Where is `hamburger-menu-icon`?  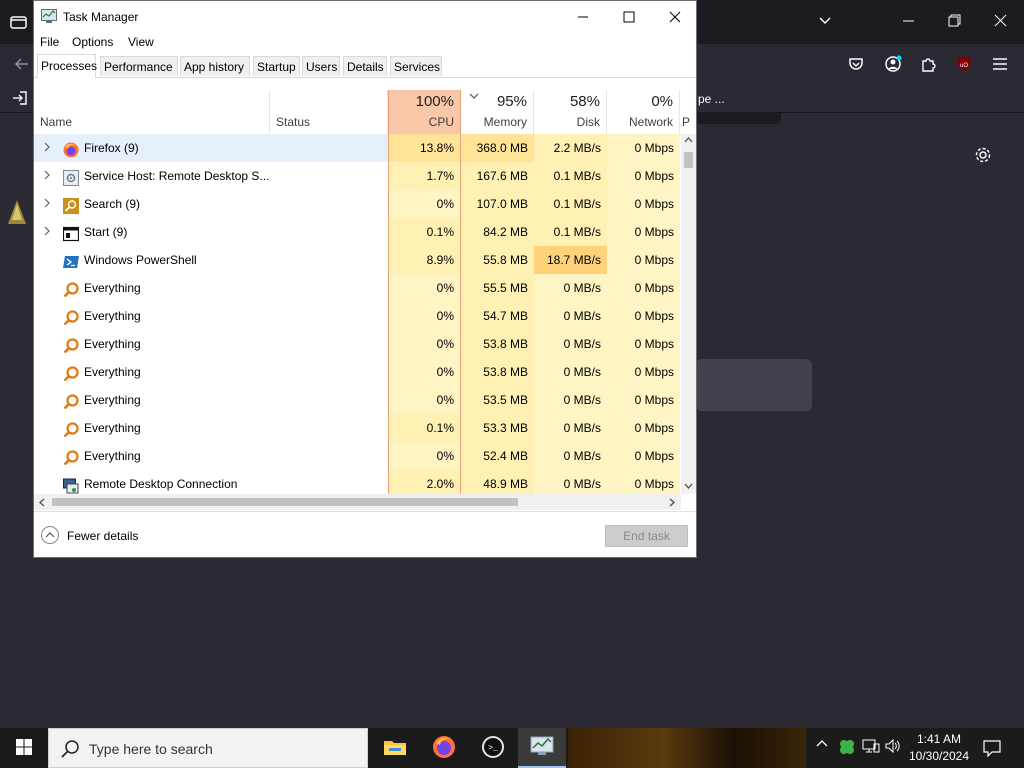 hamburger-menu-icon is located at coordinates (1000, 66).